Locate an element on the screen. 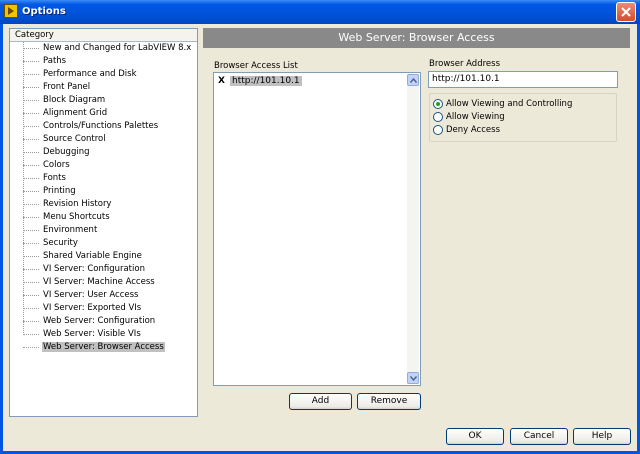  category-item-label: Shared Variable Engine is located at coordinates (92, 256).